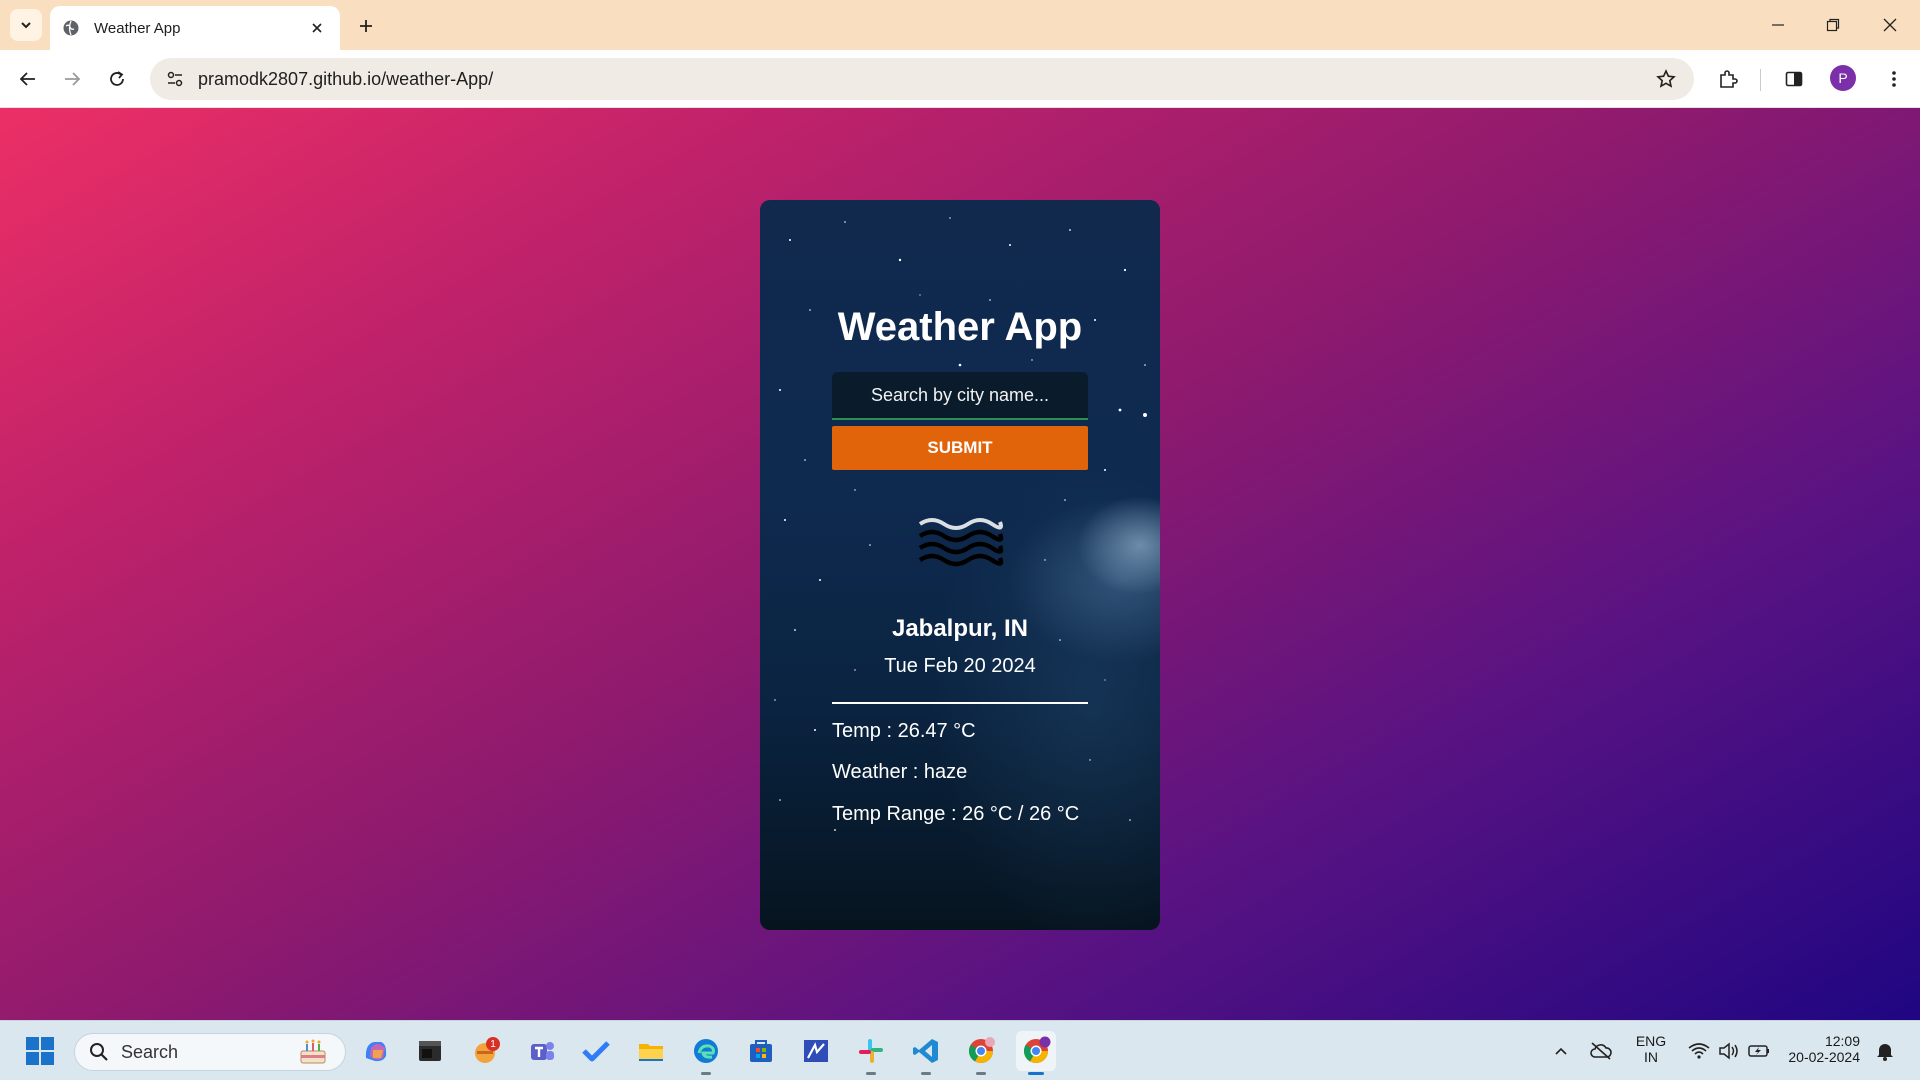 The height and width of the screenshot is (1080, 1920). What do you see at coordinates (1894, 79) in the screenshot?
I see `more-menu-icon` at bounding box center [1894, 79].